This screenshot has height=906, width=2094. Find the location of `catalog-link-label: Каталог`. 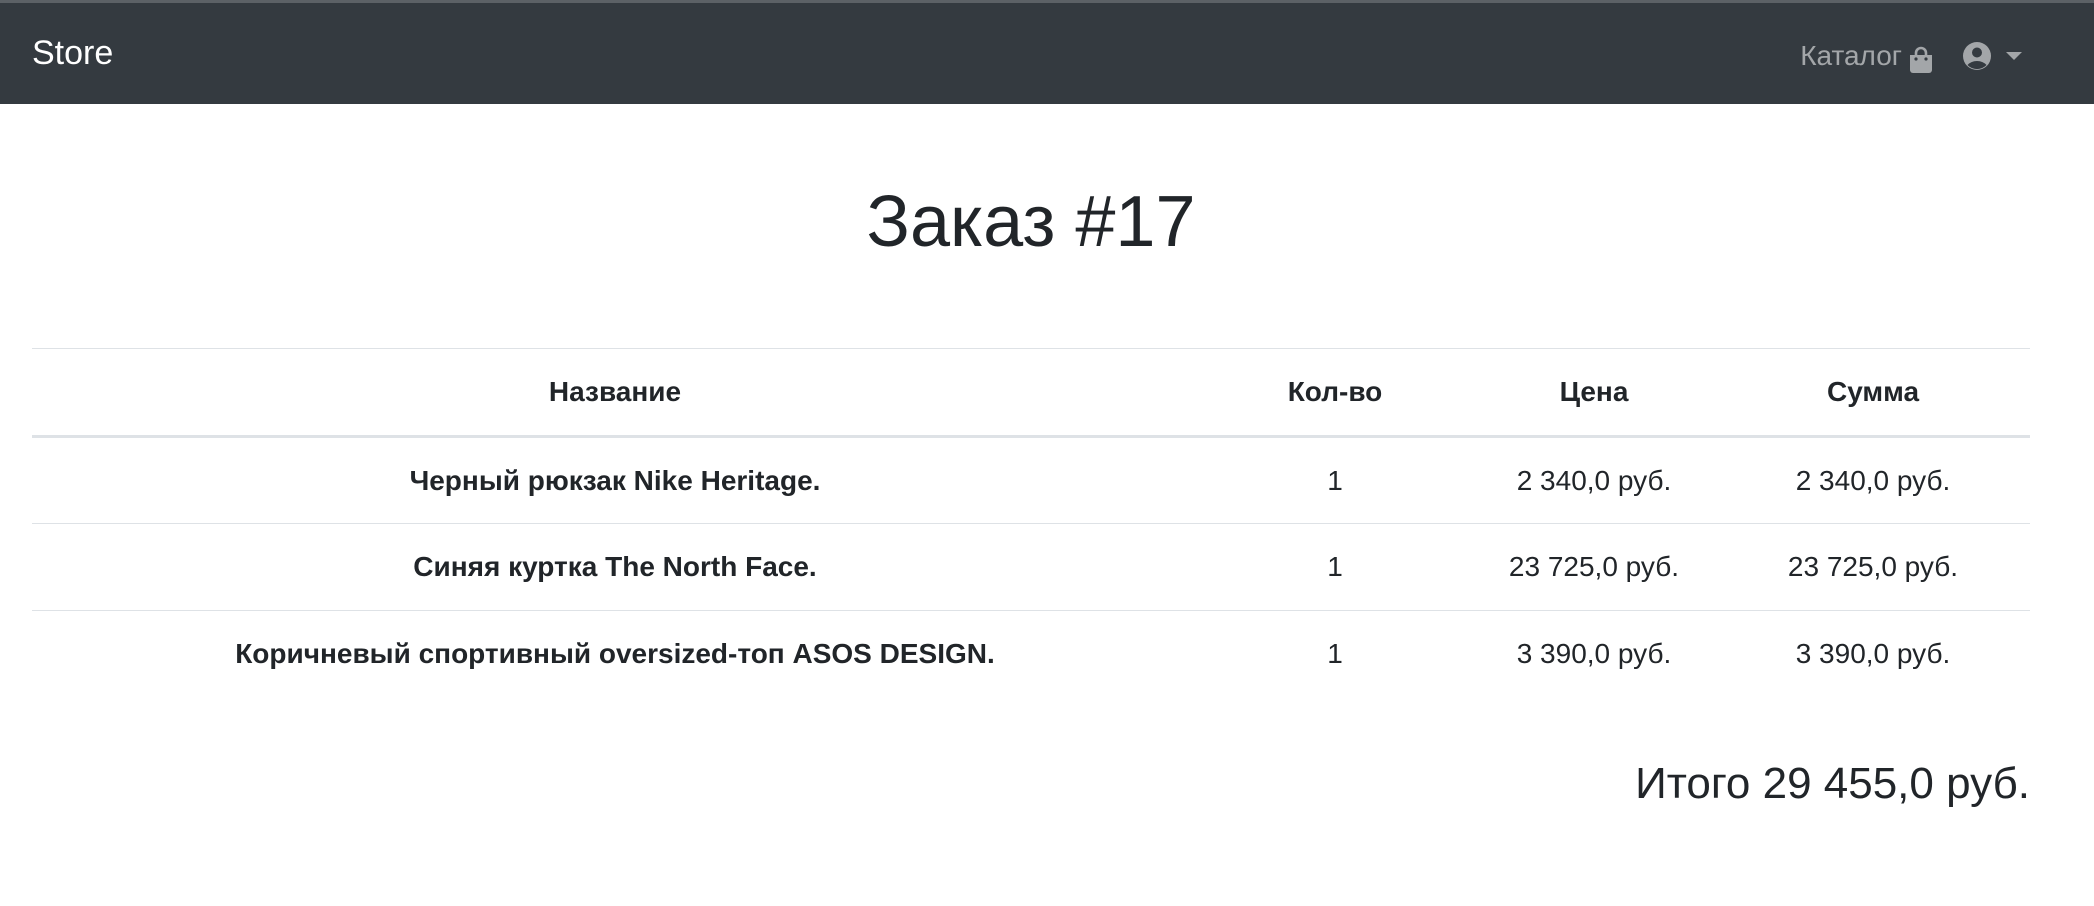

catalog-link-label: Каталог is located at coordinates (1851, 55).